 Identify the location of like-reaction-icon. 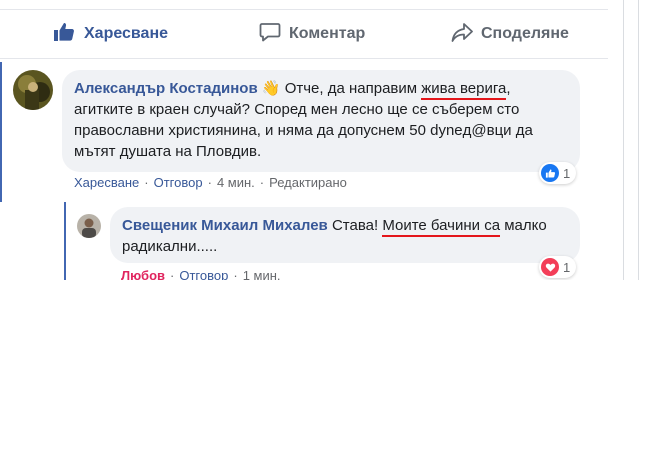
(550, 173).